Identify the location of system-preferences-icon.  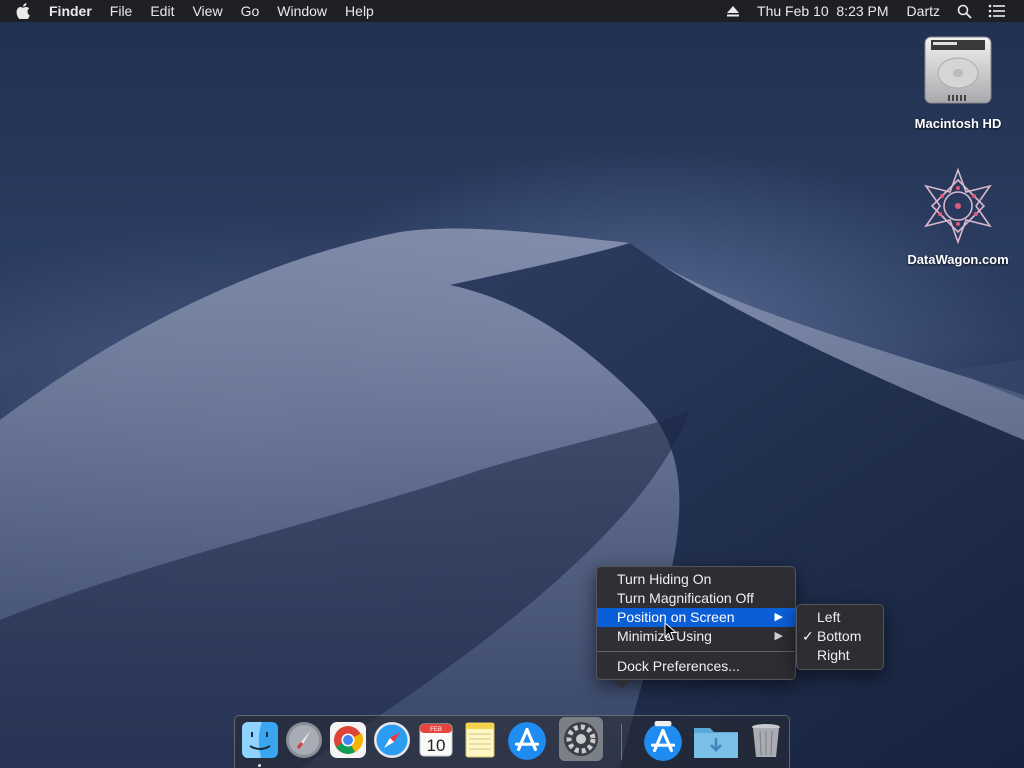
(581, 739).